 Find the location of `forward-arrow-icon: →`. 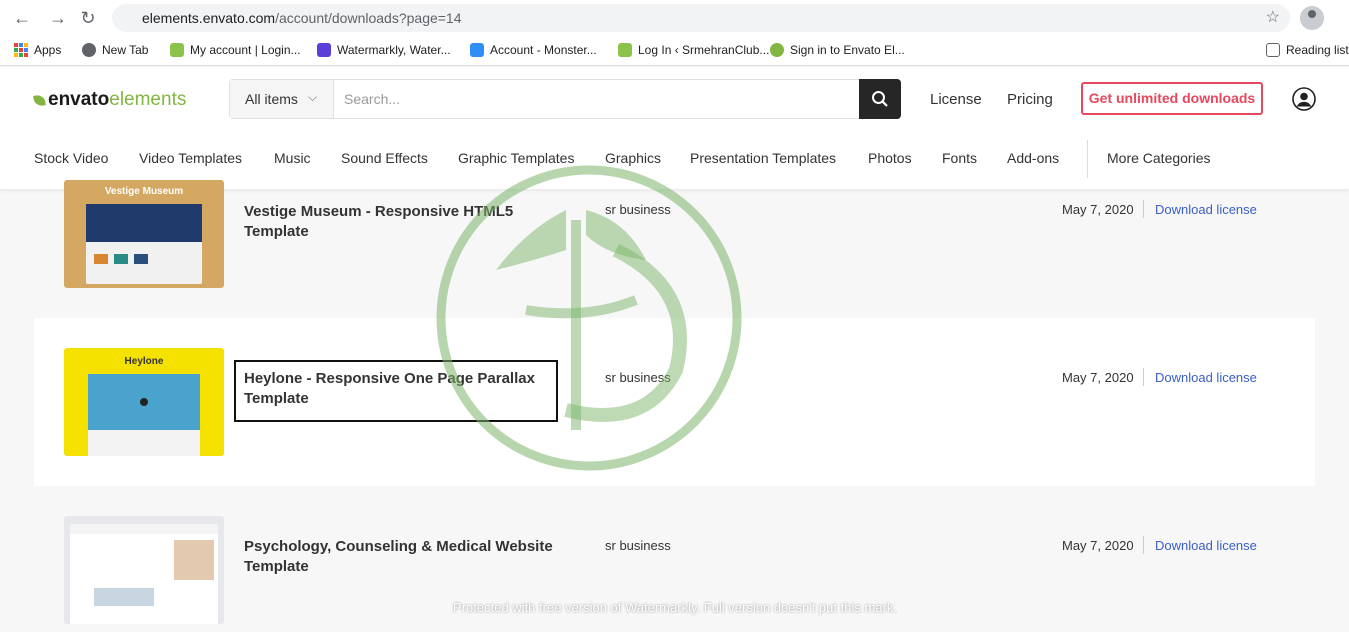

forward-arrow-icon: → is located at coordinates (58, 18).